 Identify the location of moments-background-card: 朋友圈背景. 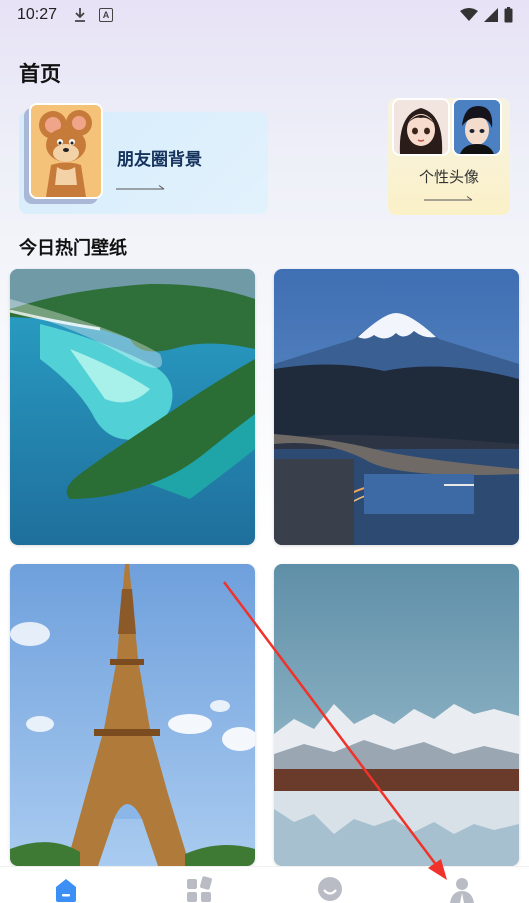
(143, 158).